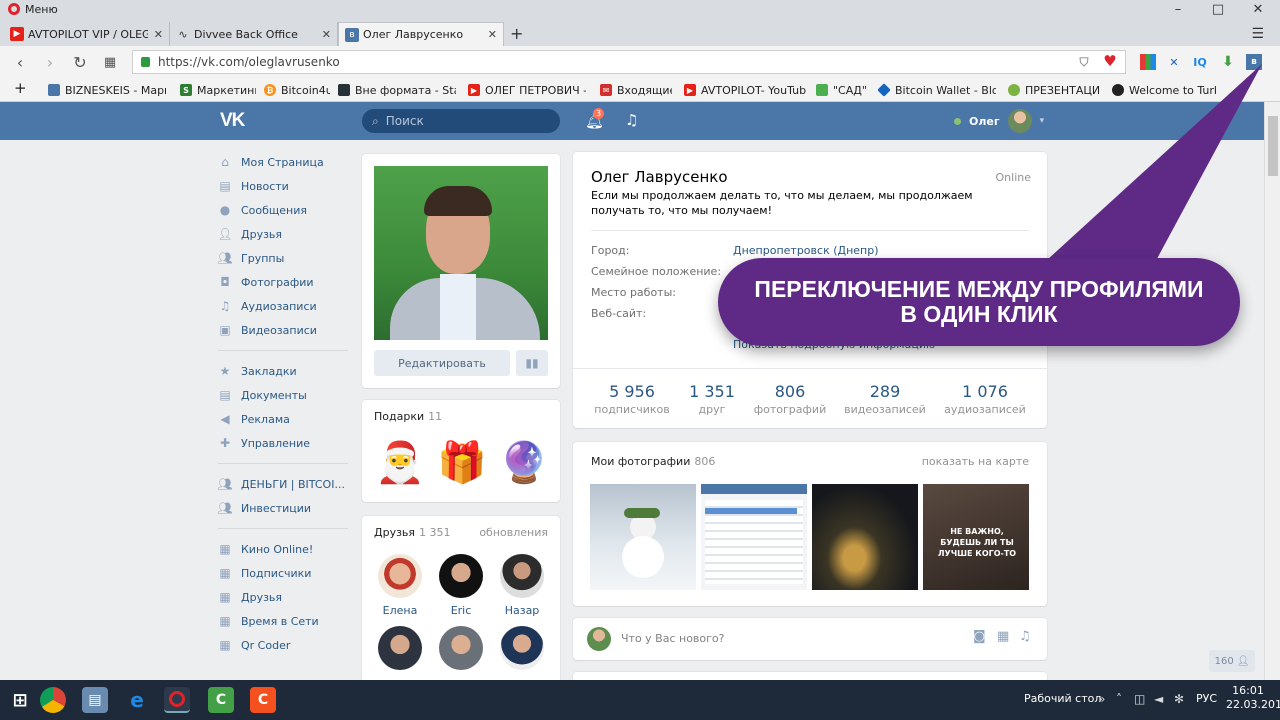 This screenshot has width=1280, height=720. Describe the element at coordinates (524, 462) in the screenshot. I see `gift-snowglobe-icon: 🔮` at that location.